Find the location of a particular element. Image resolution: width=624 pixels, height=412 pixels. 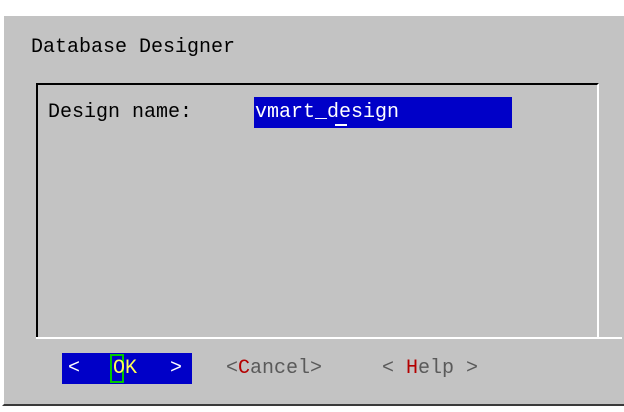

cancel-button: <Cancel> is located at coordinates (274, 368).